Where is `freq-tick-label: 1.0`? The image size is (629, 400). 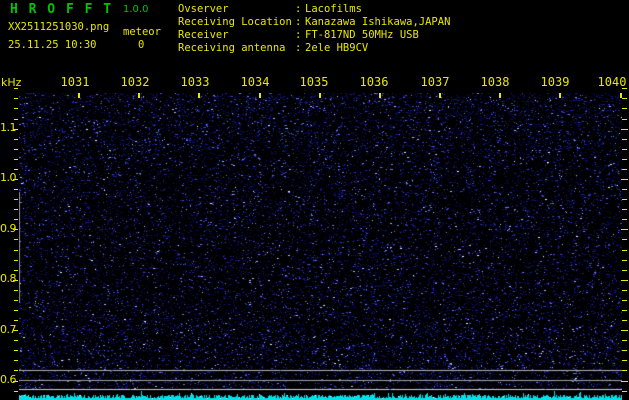
freq-tick-label: 1.0 is located at coordinates (8, 177).